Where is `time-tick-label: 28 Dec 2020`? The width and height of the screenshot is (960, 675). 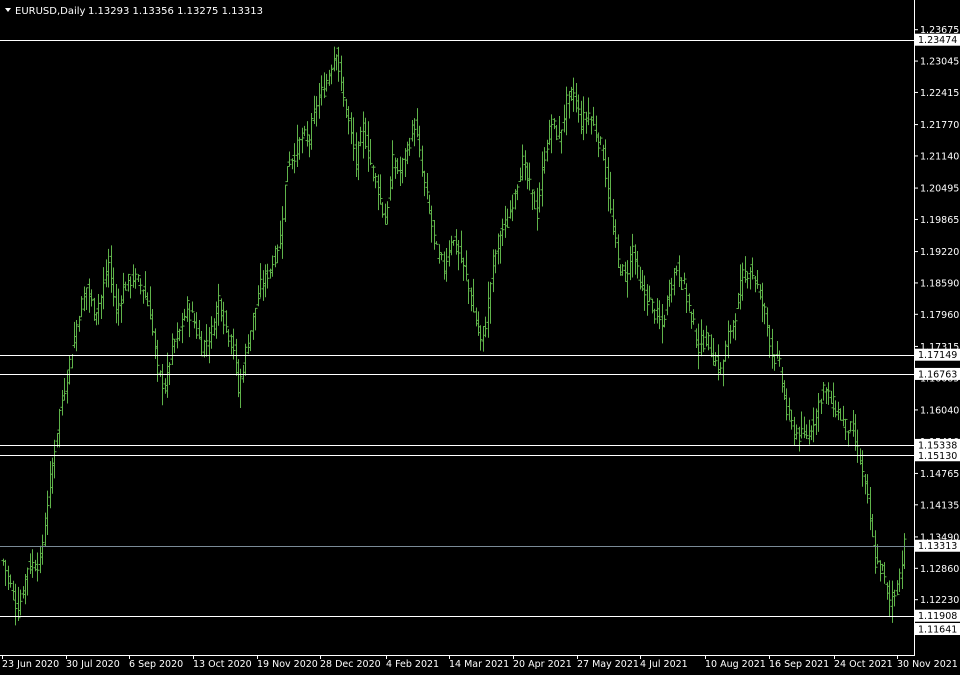 time-tick-label: 28 Dec 2020 is located at coordinates (350, 664).